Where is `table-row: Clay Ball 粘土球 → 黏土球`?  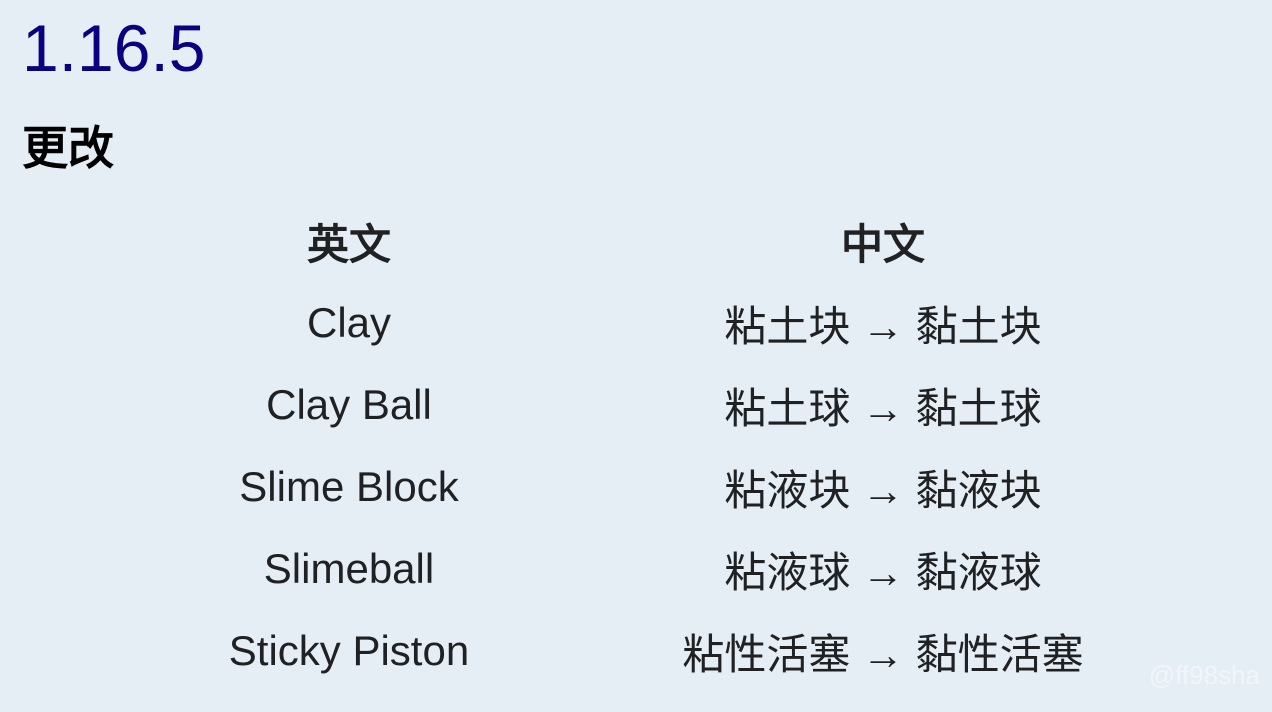 table-row: Clay Ball 粘土球 → 黏土球 is located at coordinates (616, 405).